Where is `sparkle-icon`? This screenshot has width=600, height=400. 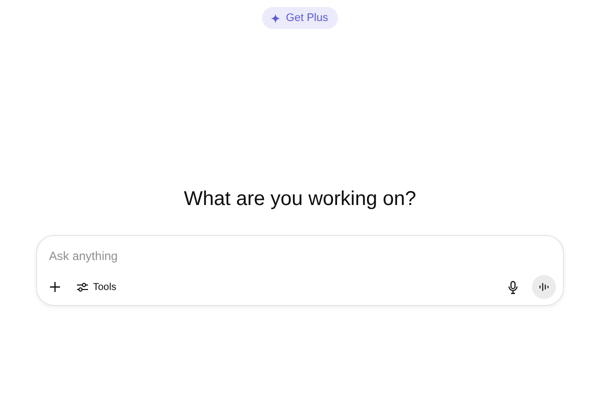
sparkle-icon is located at coordinates (275, 18).